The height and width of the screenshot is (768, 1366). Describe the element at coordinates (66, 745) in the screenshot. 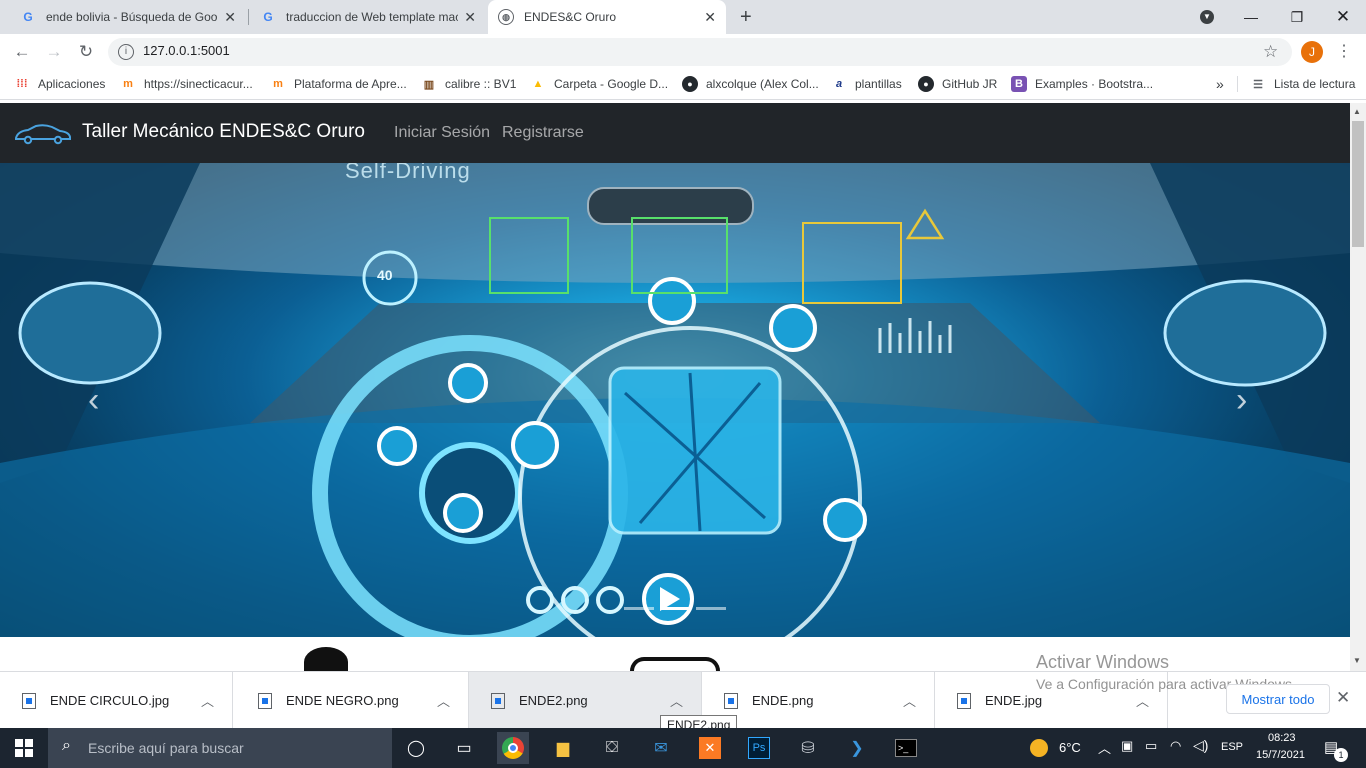

I see `search-icon: ⌕` at that location.